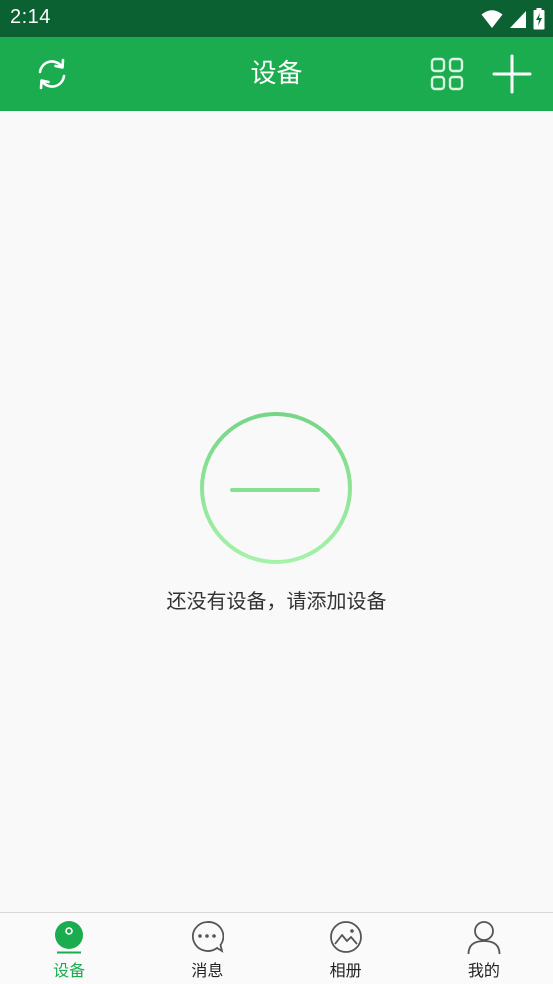  What do you see at coordinates (518, 19) in the screenshot?
I see `cell-signal-icon` at bounding box center [518, 19].